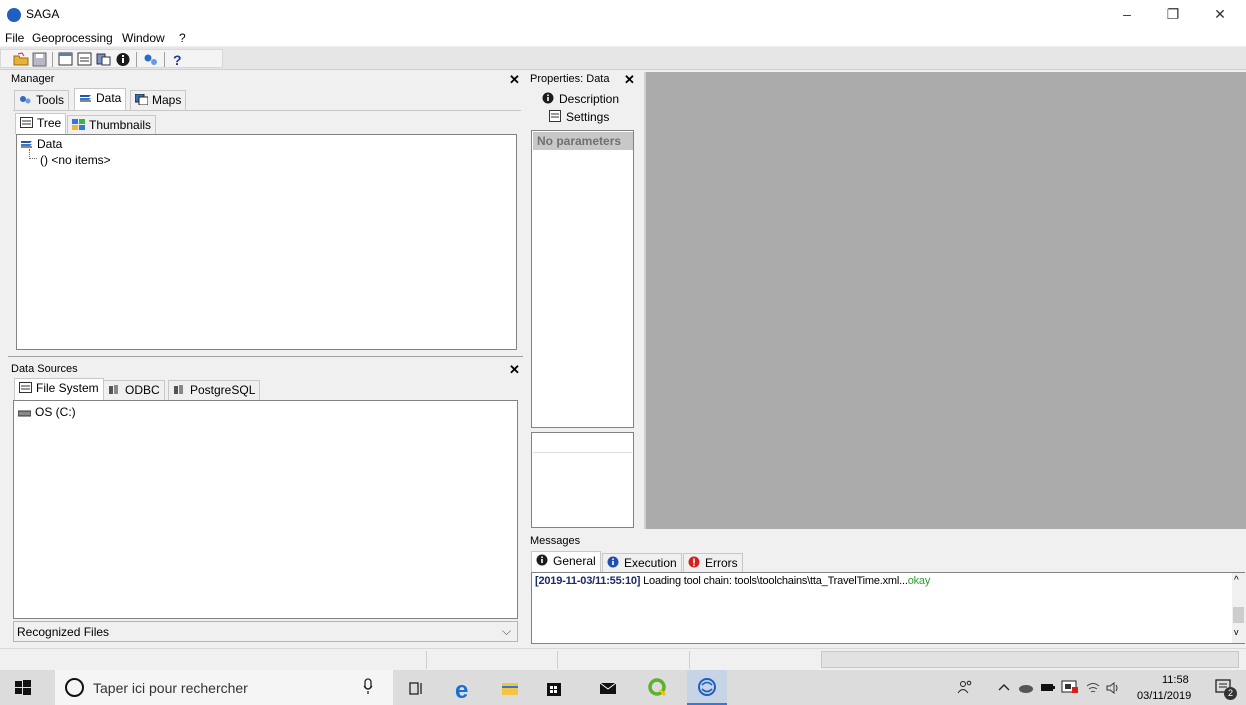 The height and width of the screenshot is (705, 1246). I want to click on gears-icon, so click(25, 99).